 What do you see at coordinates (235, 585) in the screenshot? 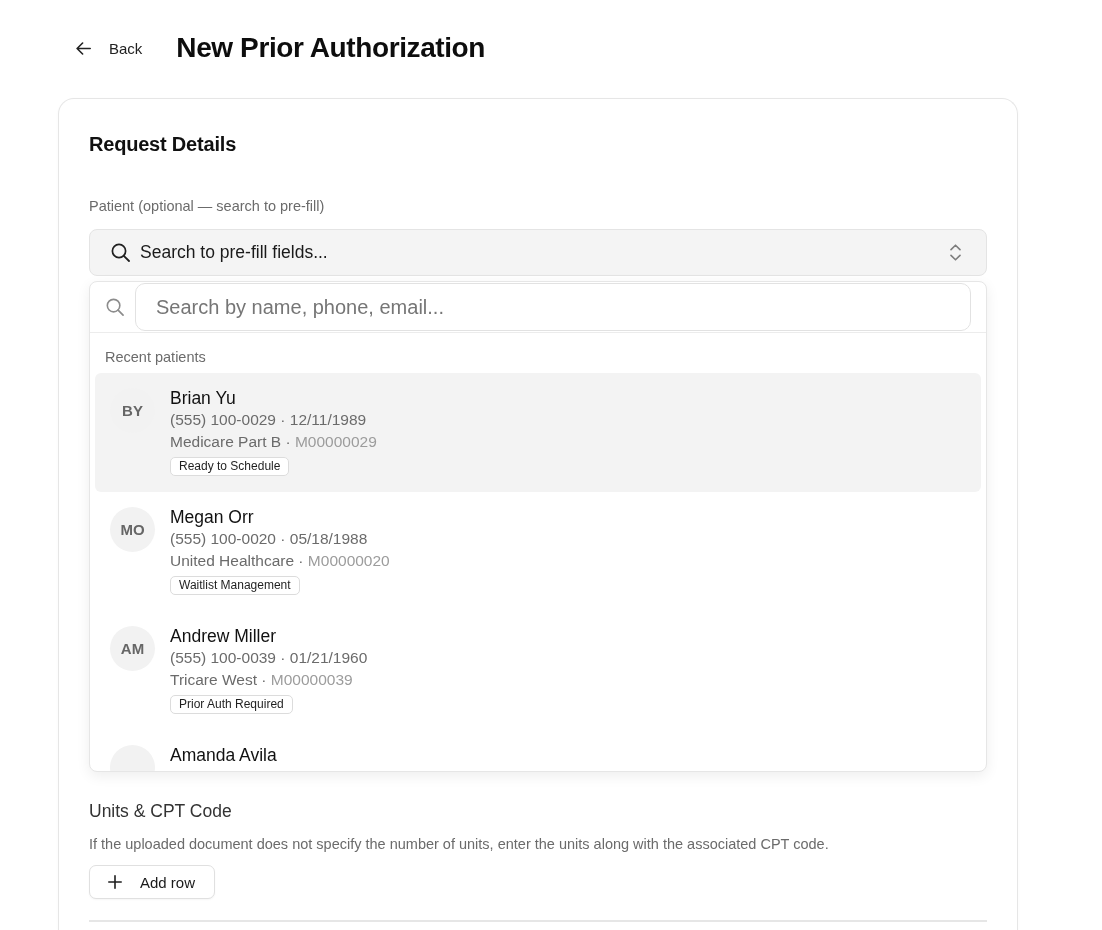
I see `status-tag: Waitlist Management` at bounding box center [235, 585].